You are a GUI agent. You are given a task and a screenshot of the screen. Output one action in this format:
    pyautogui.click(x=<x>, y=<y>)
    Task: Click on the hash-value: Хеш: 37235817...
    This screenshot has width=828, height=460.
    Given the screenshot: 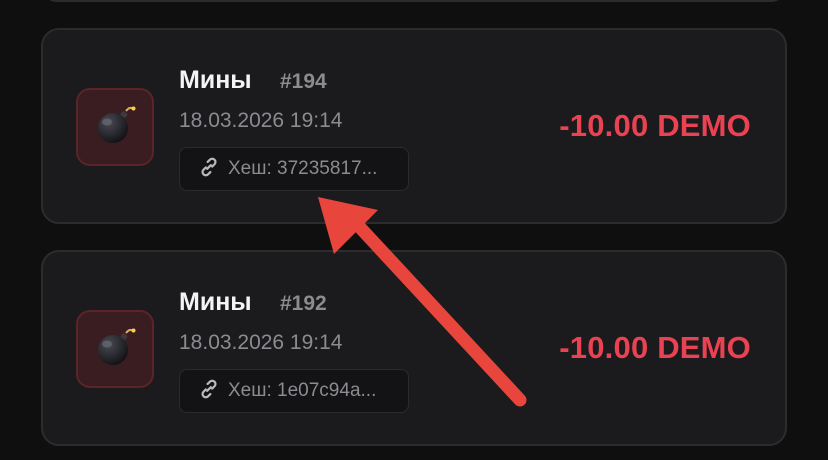 What is the action you would take?
    pyautogui.click(x=303, y=168)
    